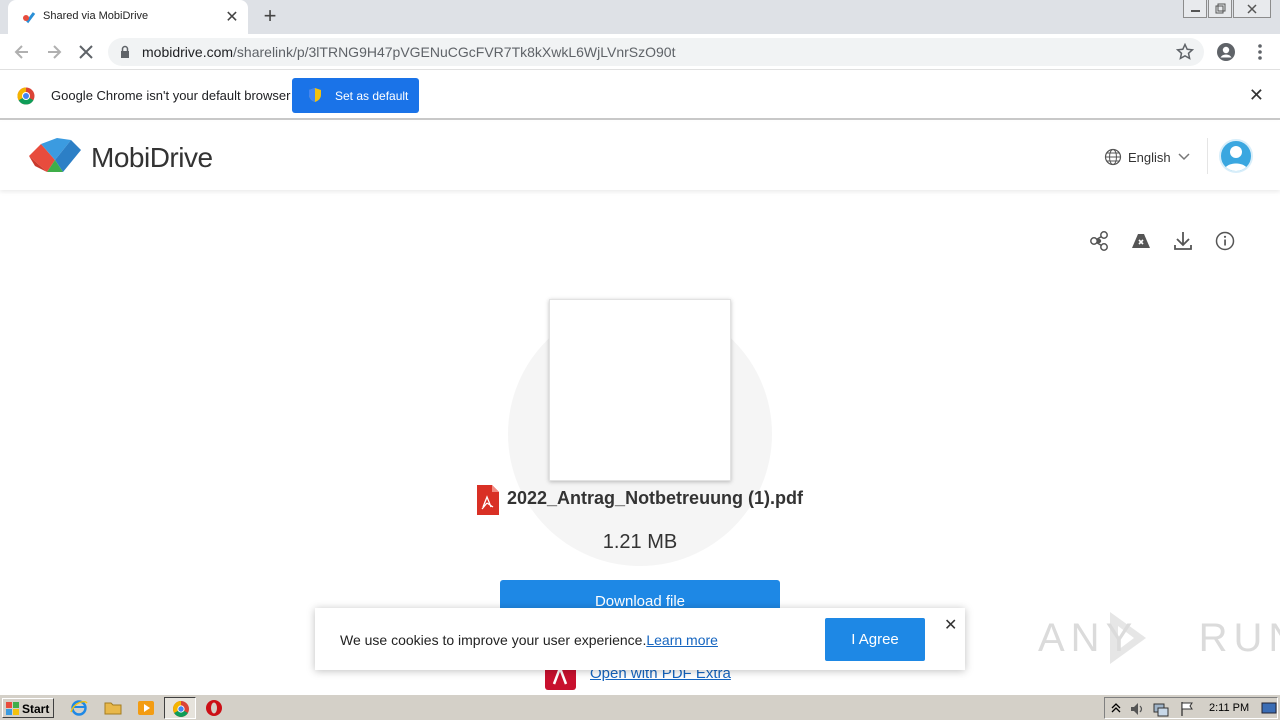  Describe the element at coordinates (125, 52) in the screenshot. I see `lock-icon` at that location.